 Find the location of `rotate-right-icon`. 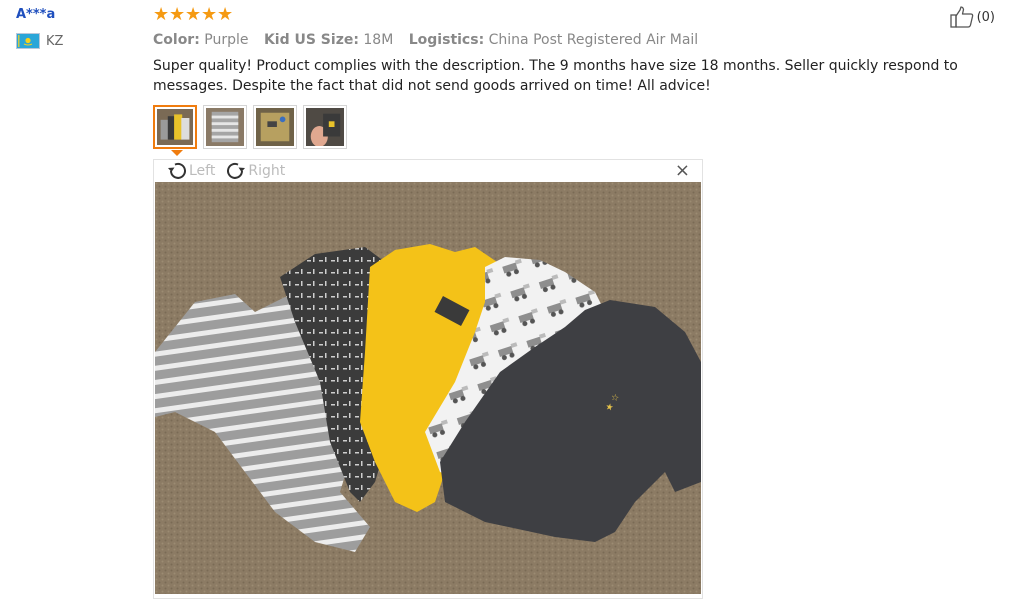

rotate-right-icon is located at coordinates (236, 170).